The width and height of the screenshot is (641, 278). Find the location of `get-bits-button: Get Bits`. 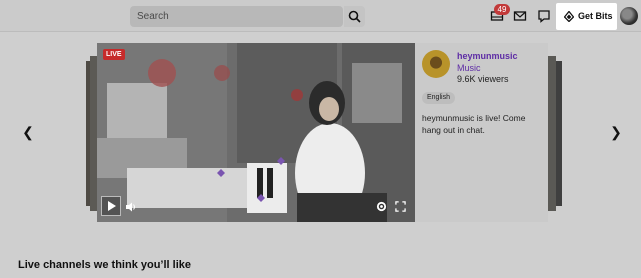

get-bits-button: Get Bits is located at coordinates (586, 16).